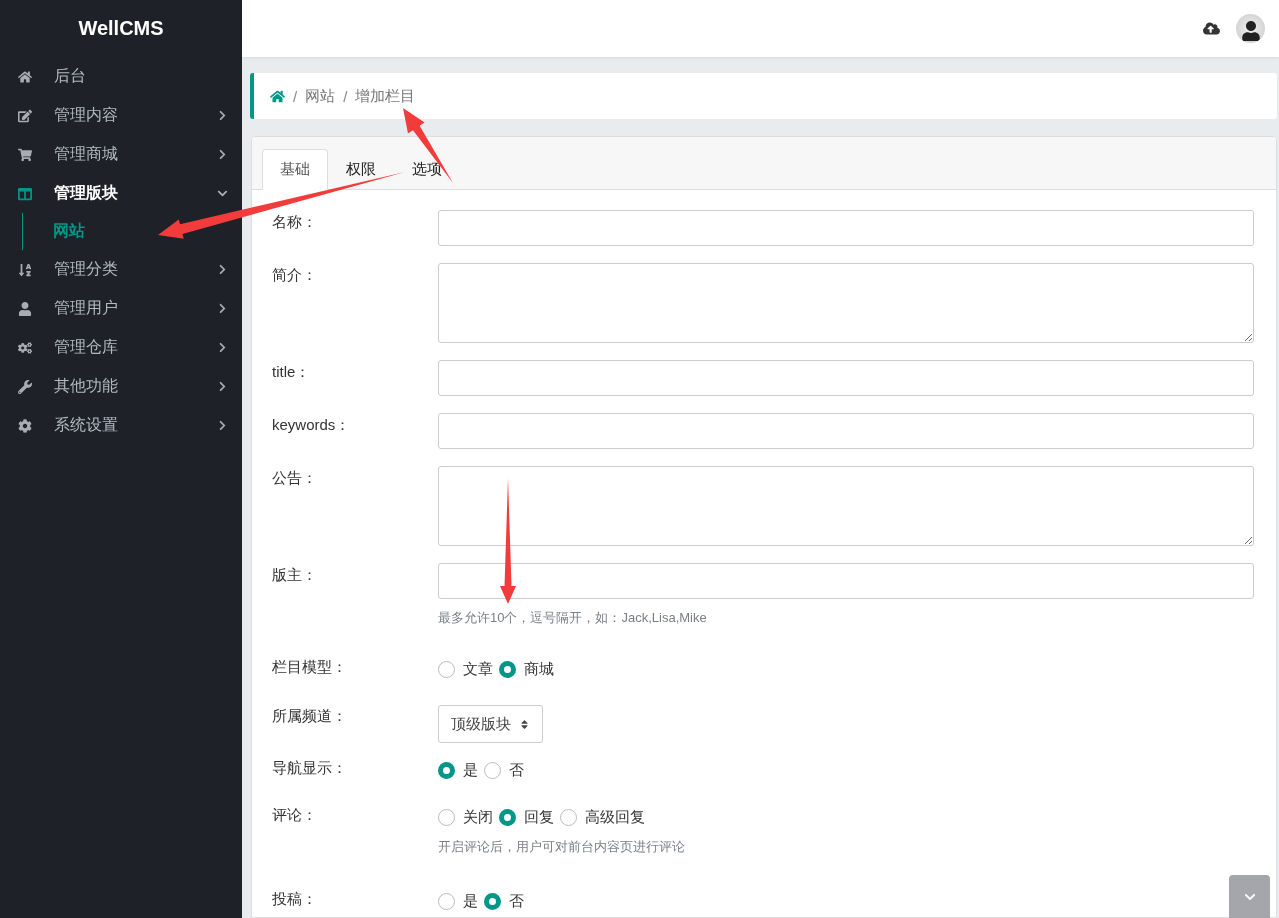 The height and width of the screenshot is (918, 1279). I want to click on sidebar-item: 管理版块, so click(121, 193).